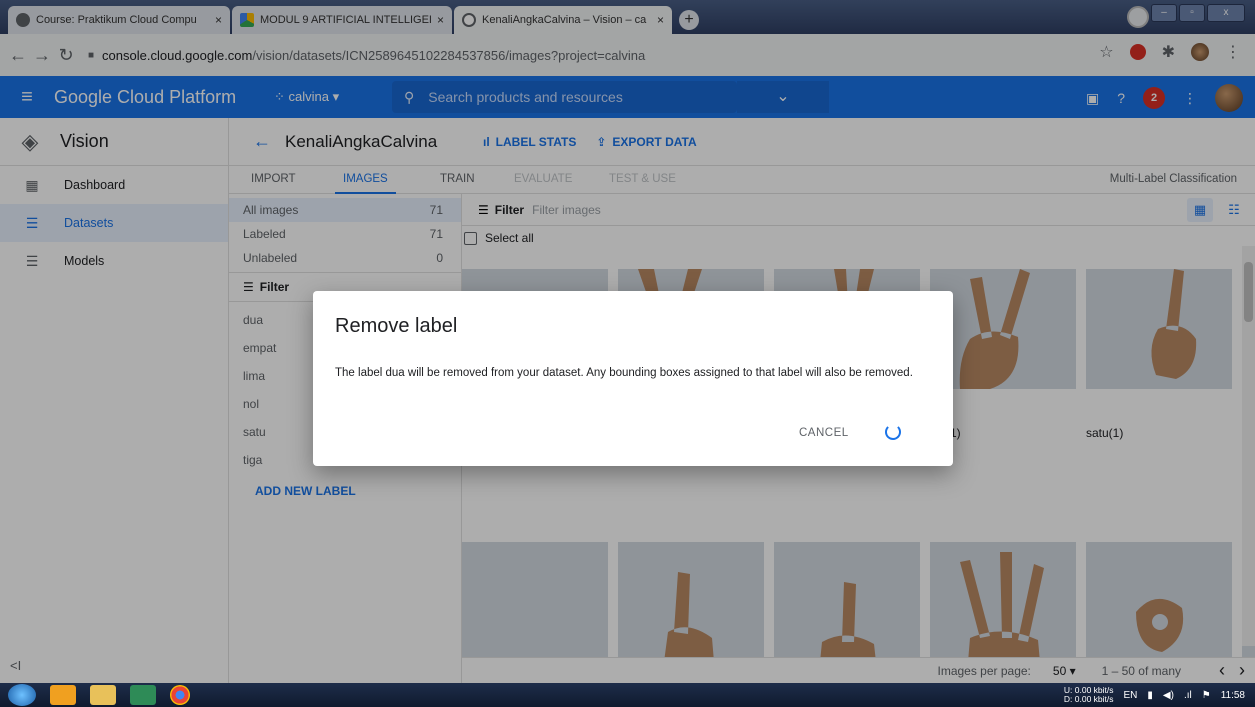 The height and width of the screenshot is (707, 1255). Describe the element at coordinates (1131, 695) in the screenshot. I see `language-indicator: EN` at that location.